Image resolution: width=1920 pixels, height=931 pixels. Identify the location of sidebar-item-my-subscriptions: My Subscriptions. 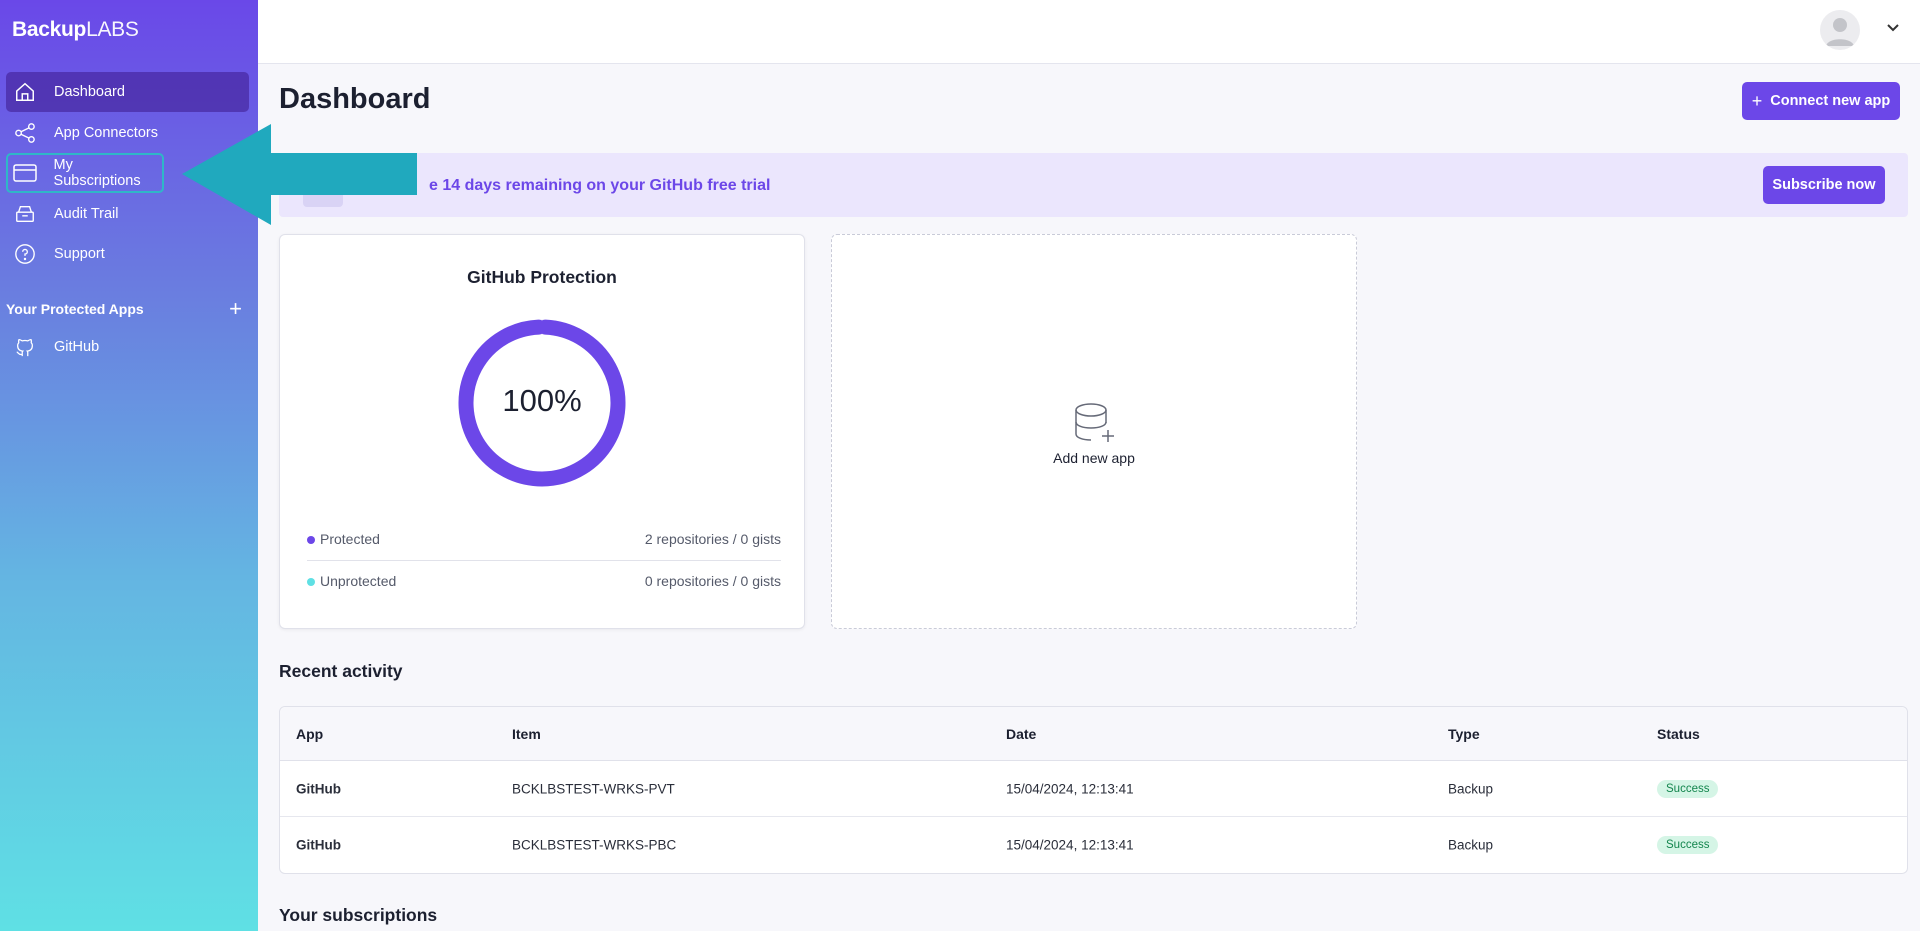
(85, 173).